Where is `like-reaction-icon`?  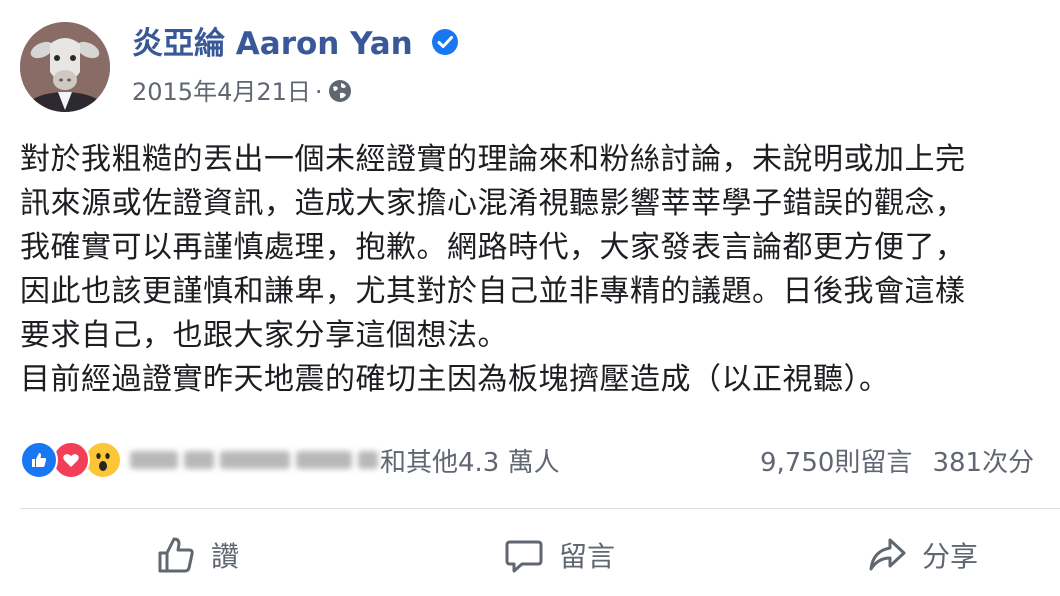
like-reaction-icon is located at coordinates (39, 460).